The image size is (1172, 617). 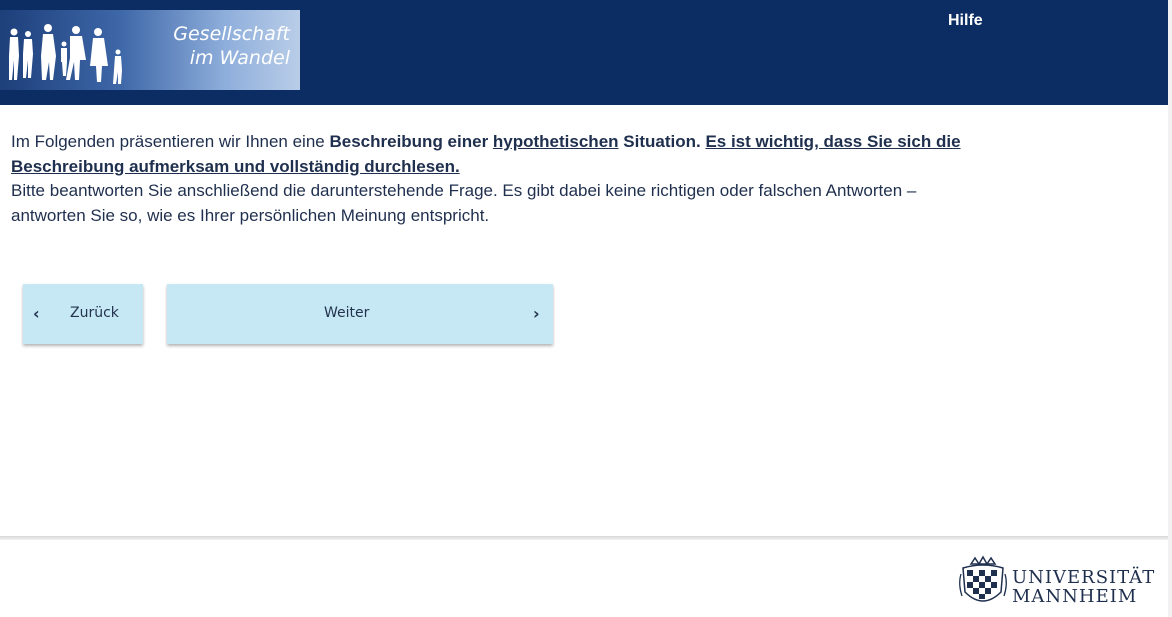 What do you see at coordinates (659, 141) in the screenshot?
I see `intro-text-part-d: Situation.` at bounding box center [659, 141].